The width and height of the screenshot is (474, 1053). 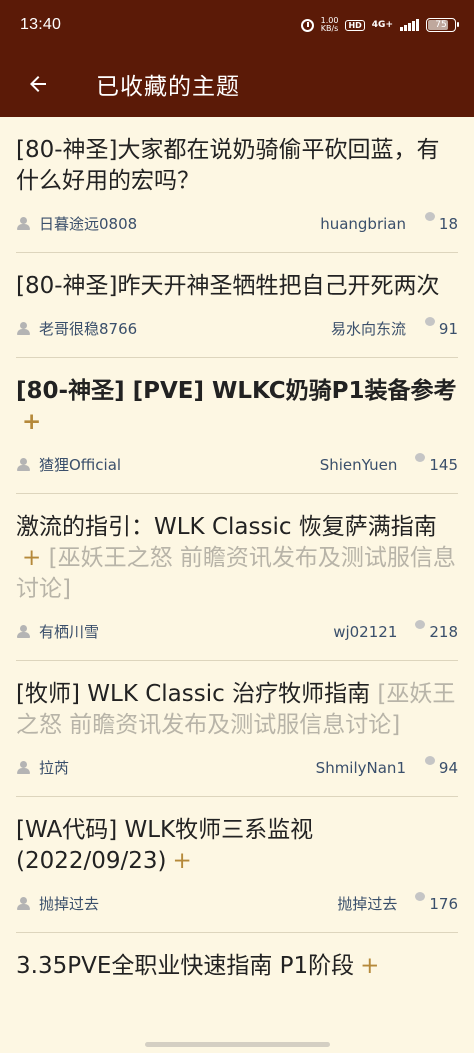 What do you see at coordinates (355, 25) in the screenshot?
I see `hd-icon: HD` at bounding box center [355, 25].